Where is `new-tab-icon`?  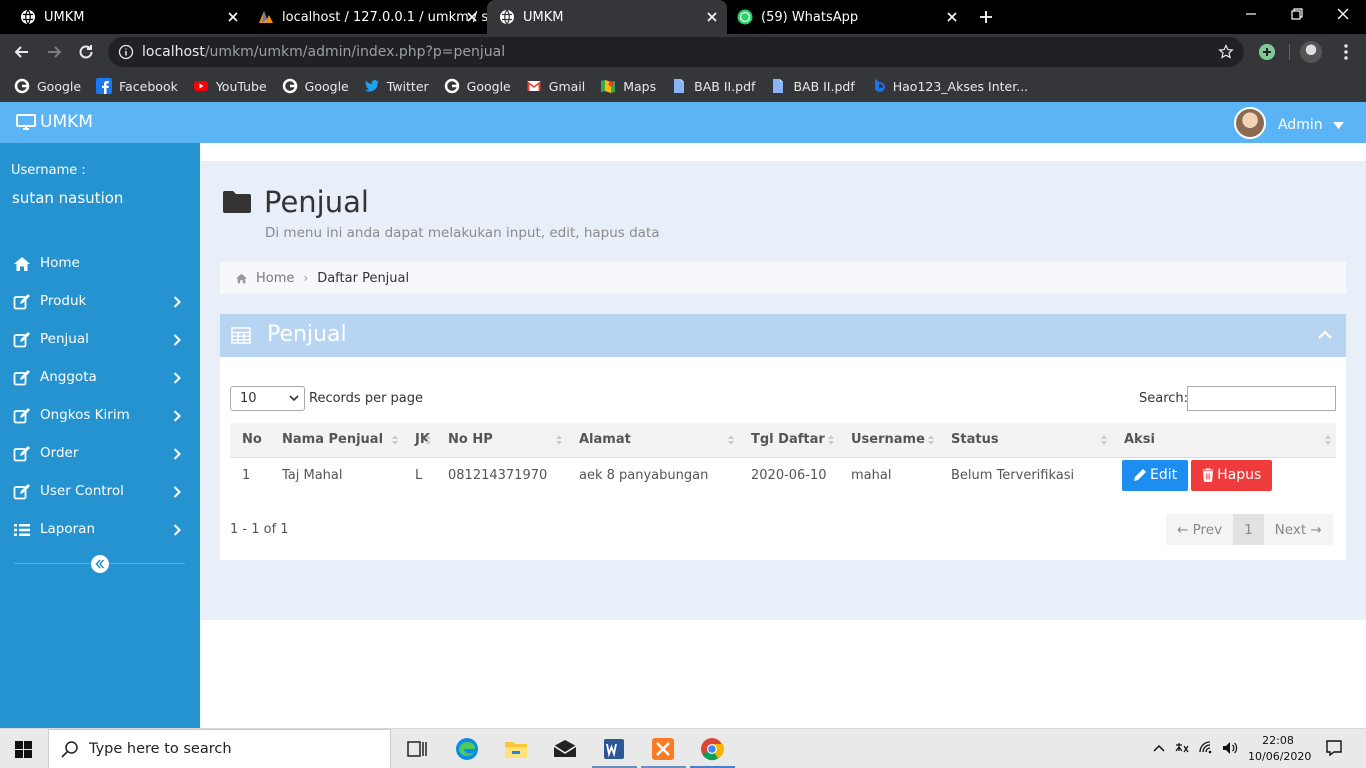 new-tab-icon is located at coordinates (986, 17).